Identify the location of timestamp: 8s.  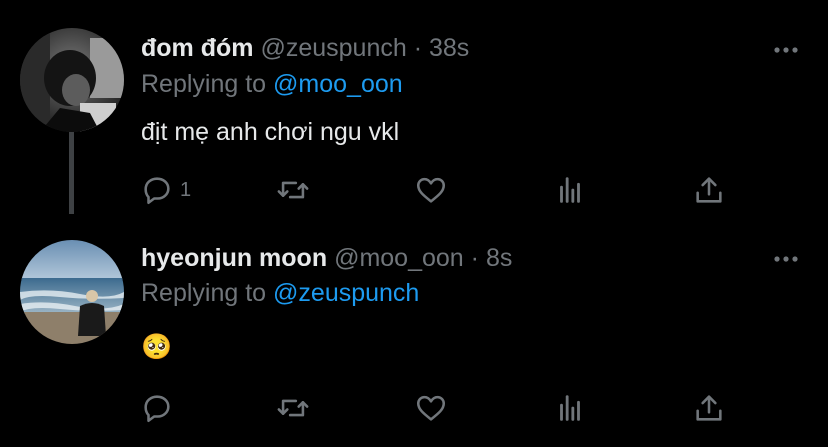
(499, 258).